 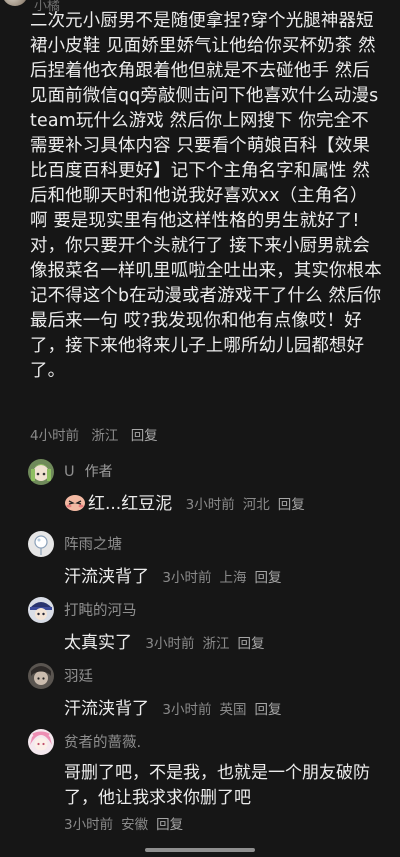 I want to click on reply-location: 上海, so click(x=233, y=578).